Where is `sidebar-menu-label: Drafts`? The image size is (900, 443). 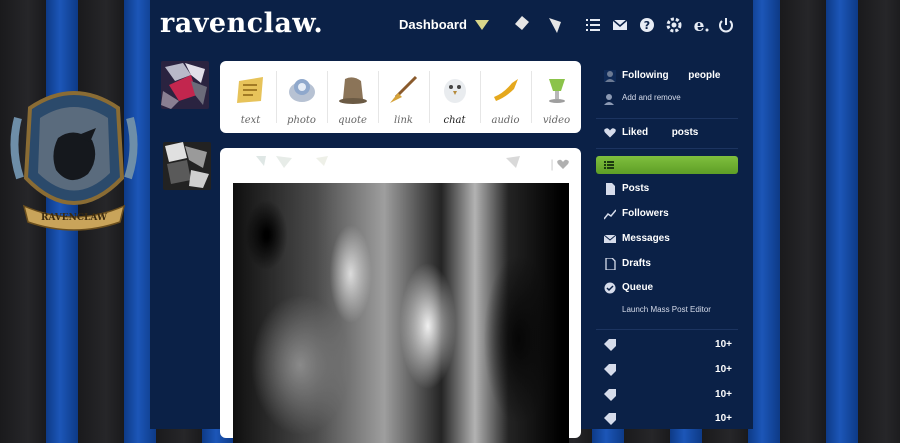 sidebar-menu-label: Drafts is located at coordinates (636, 263).